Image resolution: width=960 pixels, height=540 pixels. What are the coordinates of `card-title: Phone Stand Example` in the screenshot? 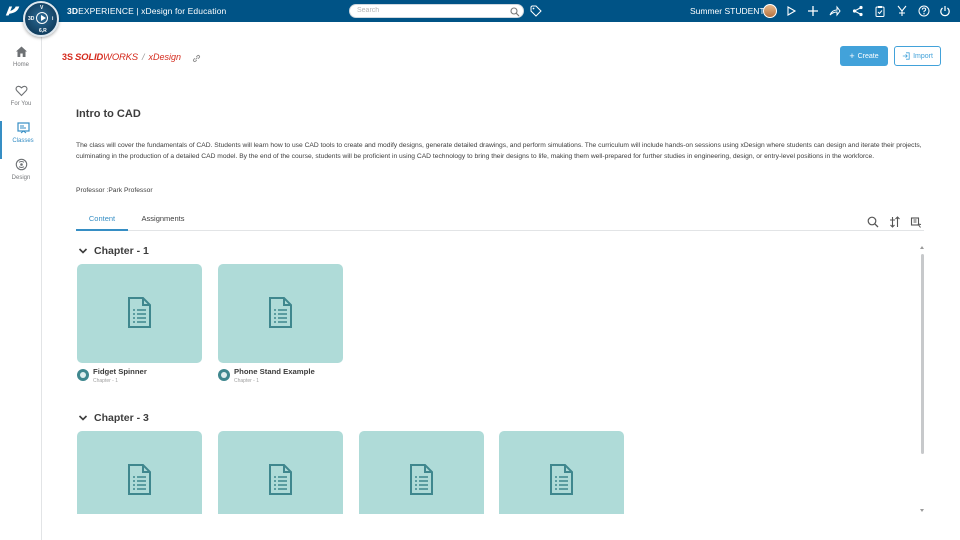 It's located at (274, 371).